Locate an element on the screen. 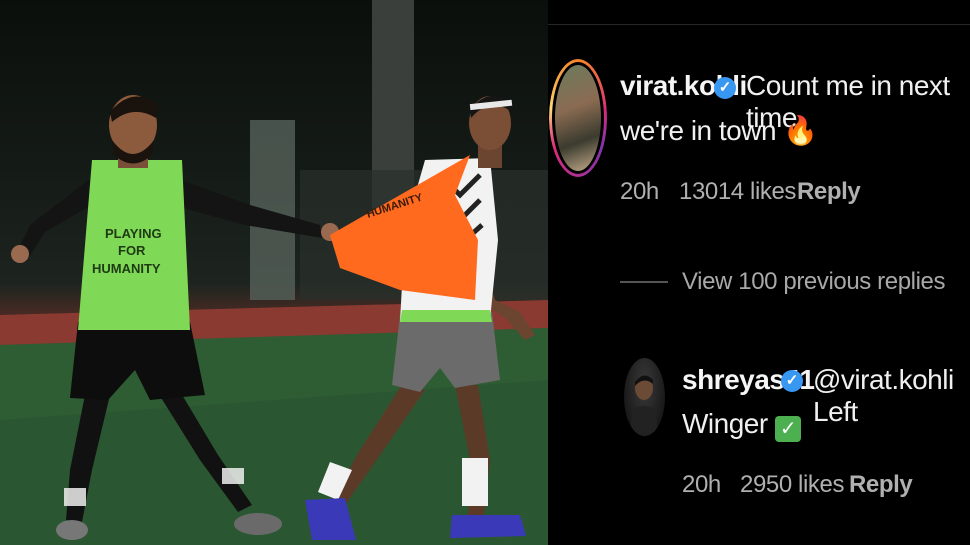  comment-text-body: Winger is located at coordinates (725, 423).